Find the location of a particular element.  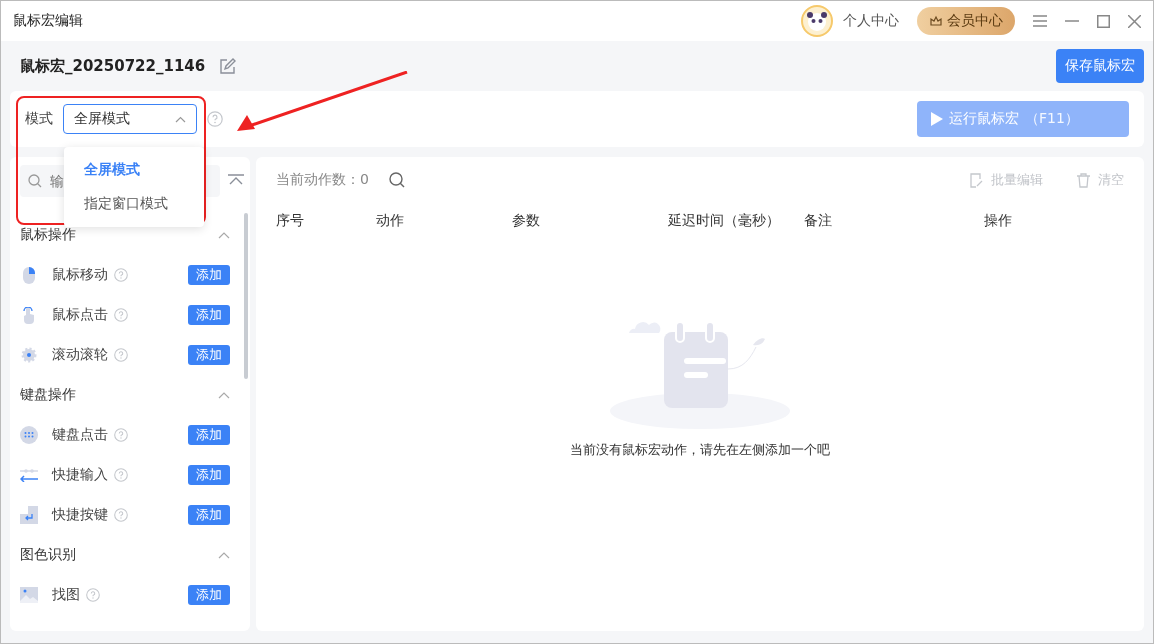

action-label: 快捷按键 is located at coordinates (80, 515).